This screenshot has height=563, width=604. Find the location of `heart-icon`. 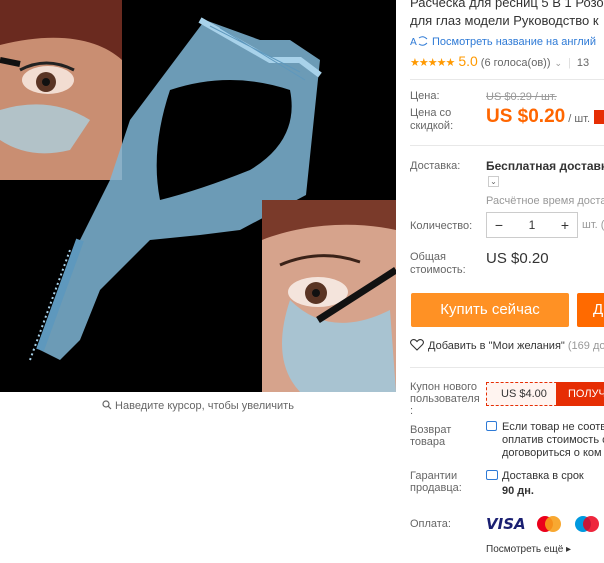

heart-icon is located at coordinates (417, 345).